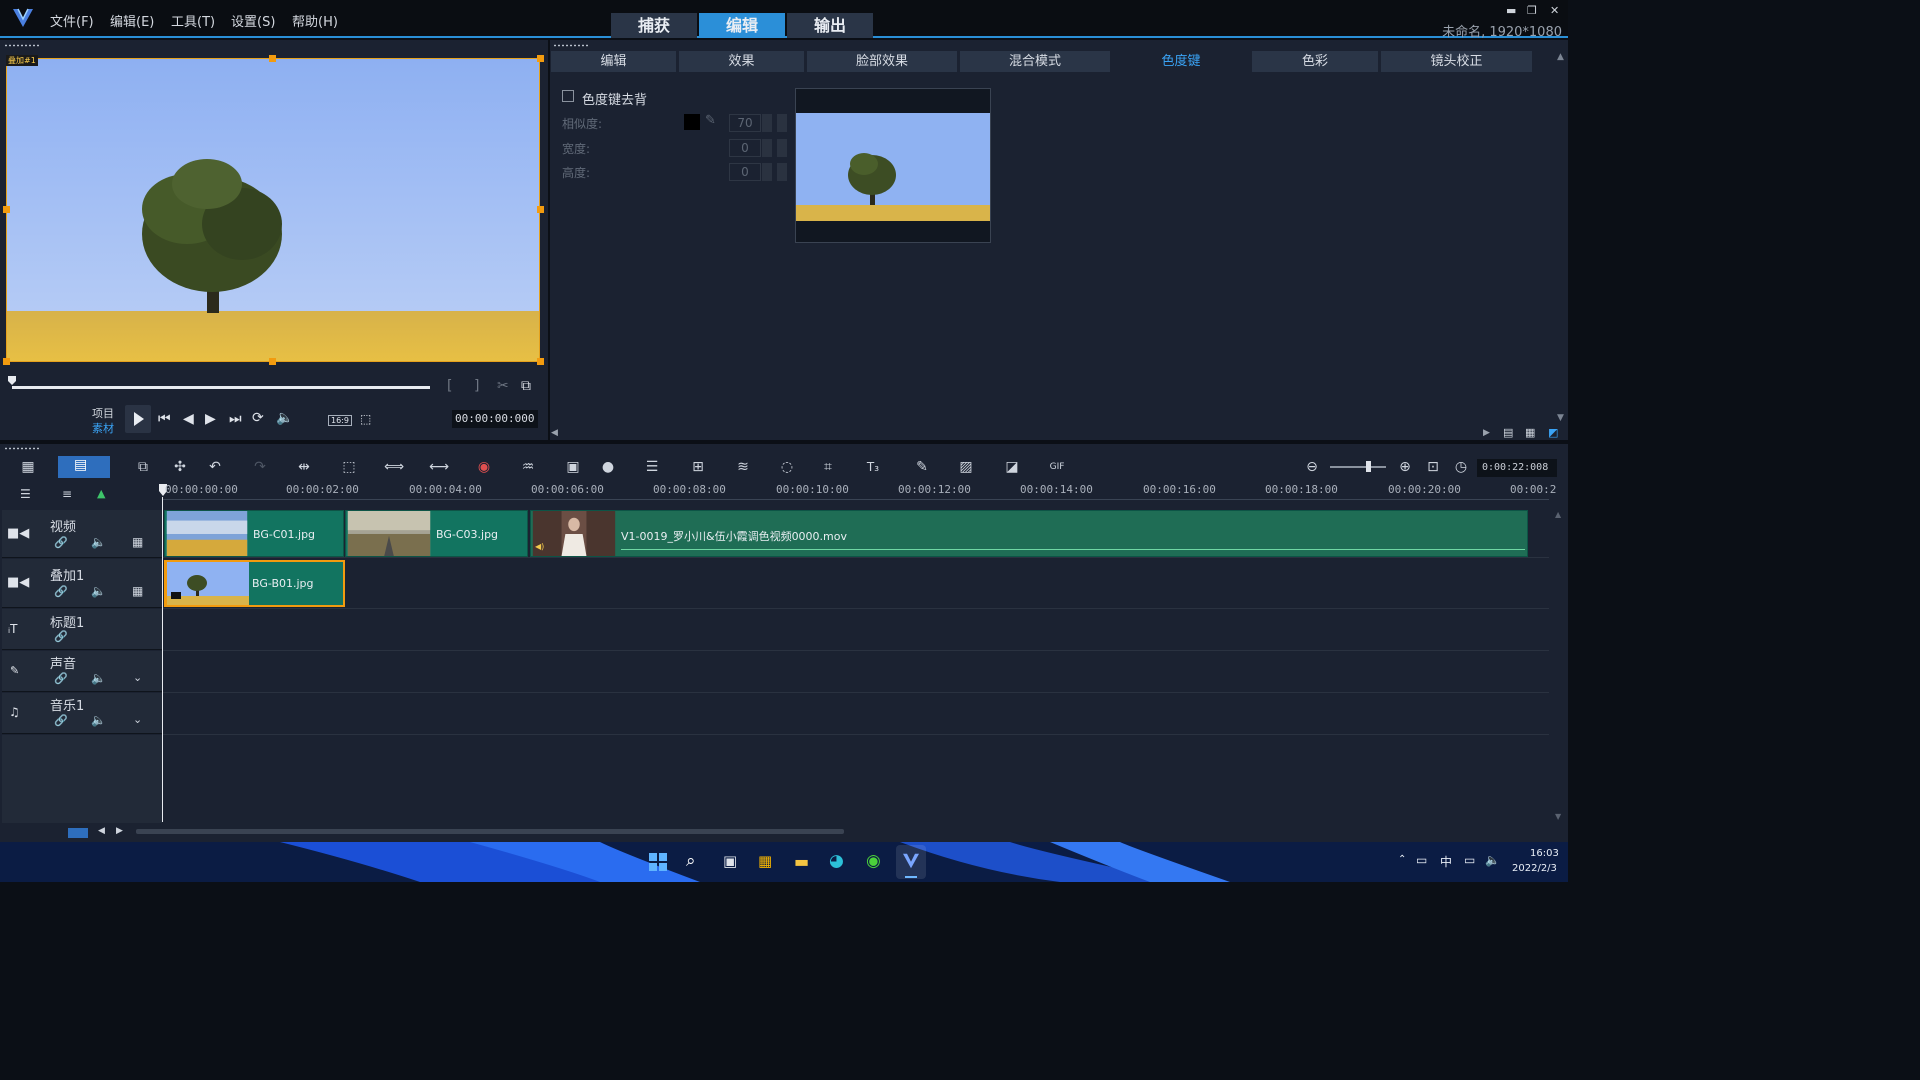  What do you see at coordinates (836, 861) in the screenshot?
I see `edge-browser-icon: ◕` at bounding box center [836, 861].